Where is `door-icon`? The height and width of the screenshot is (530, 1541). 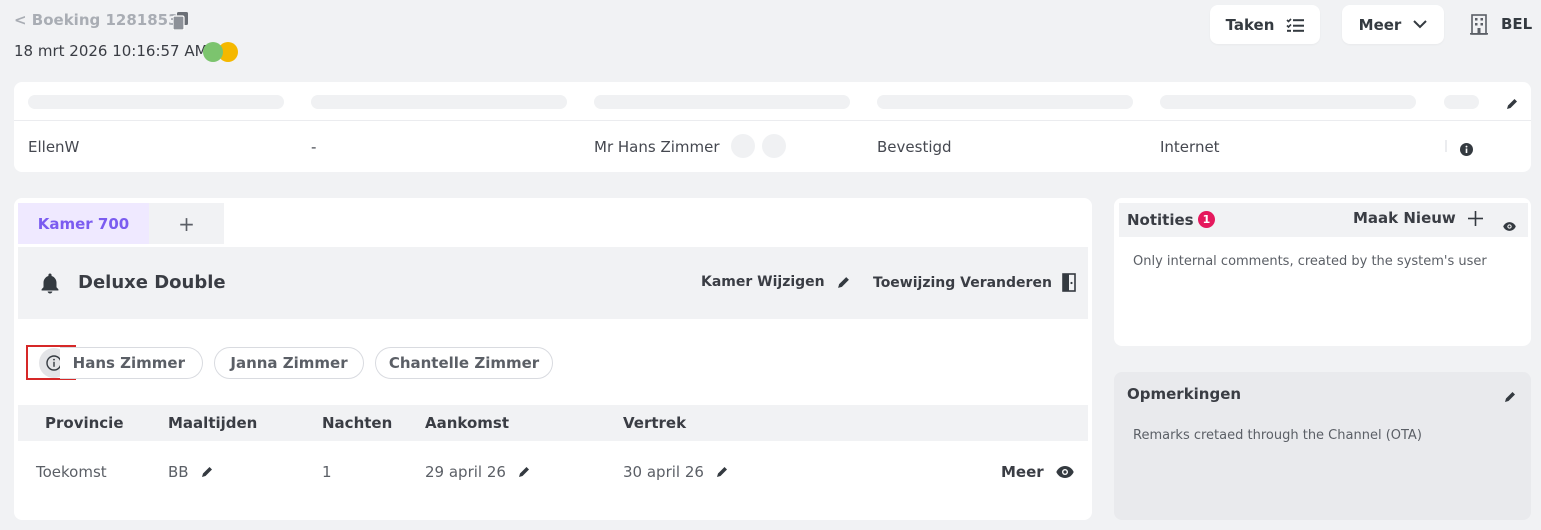
door-icon is located at coordinates (1069, 282).